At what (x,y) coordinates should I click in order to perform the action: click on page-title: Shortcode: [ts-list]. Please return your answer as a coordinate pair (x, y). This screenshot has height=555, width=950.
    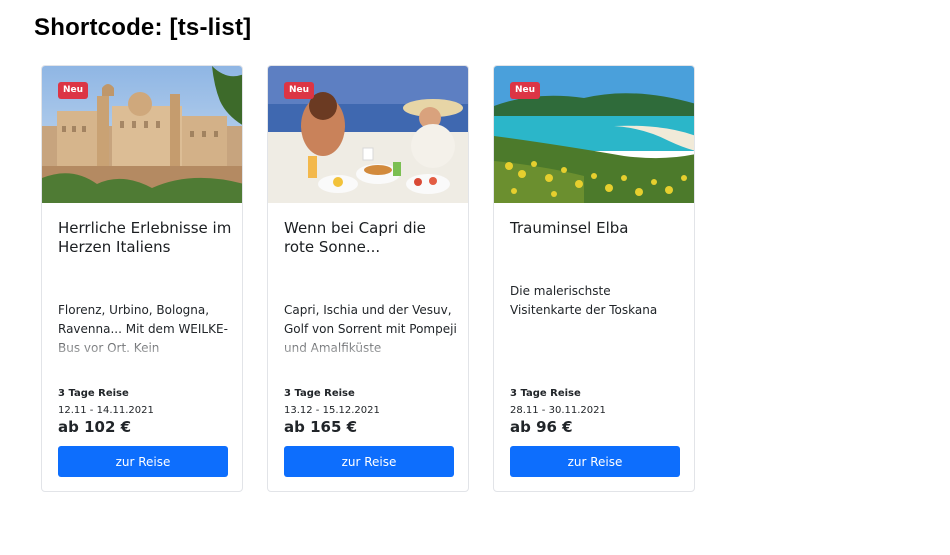
    Looking at the image, I should click on (143, 27).